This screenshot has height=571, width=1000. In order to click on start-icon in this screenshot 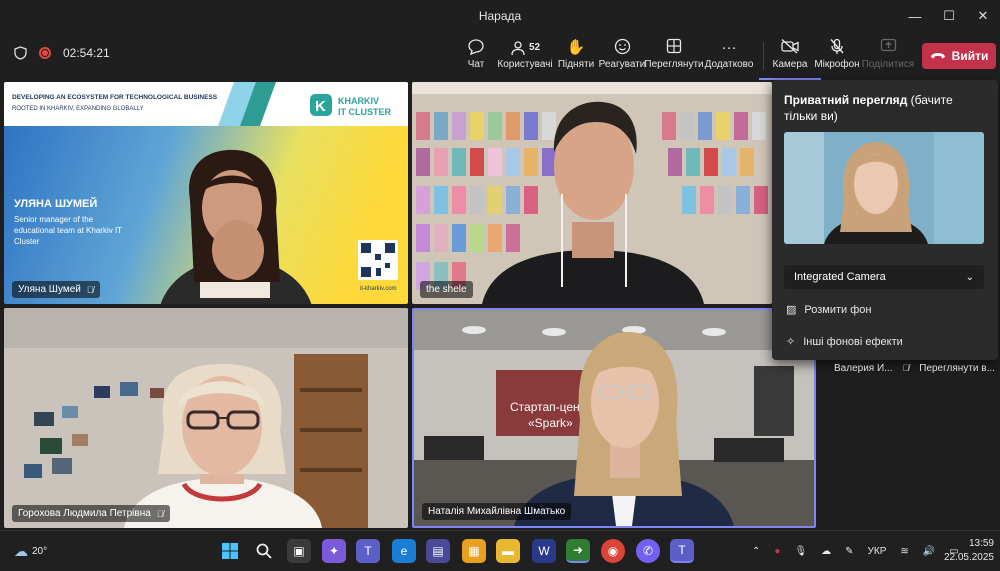, I will do `click(230, 551)`.